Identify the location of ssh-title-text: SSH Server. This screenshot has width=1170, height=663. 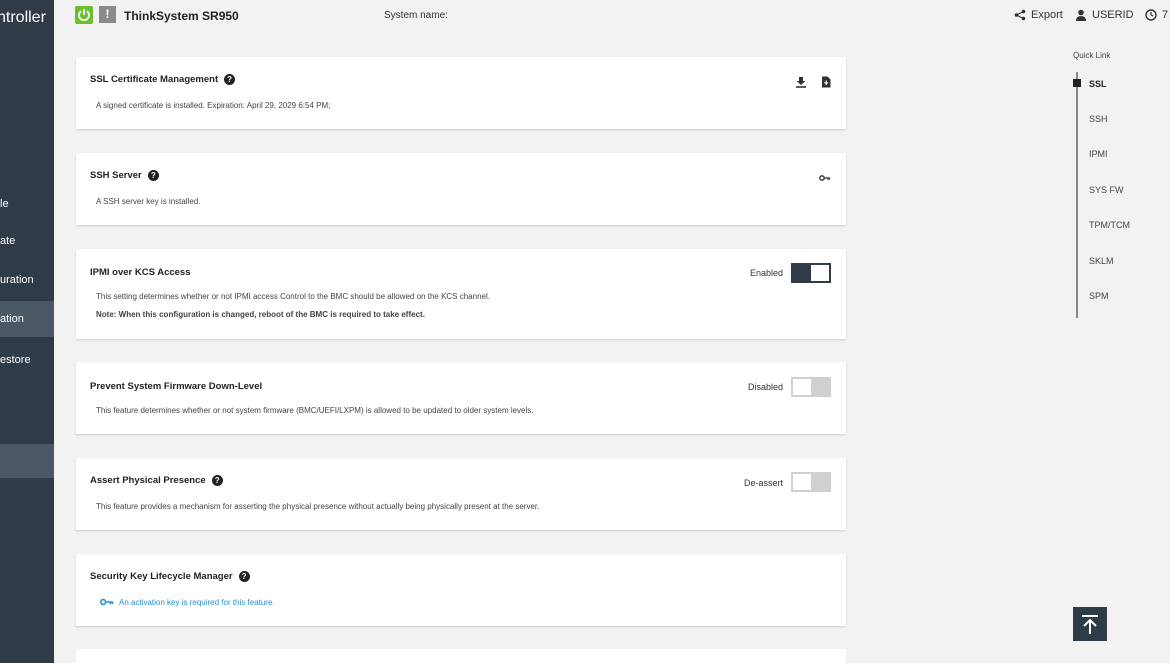
(116, 175).